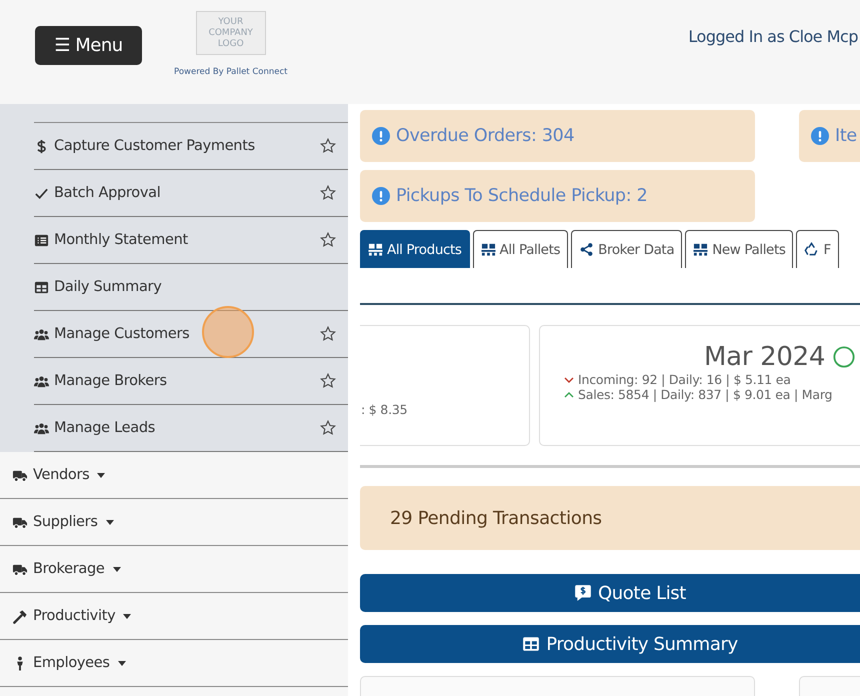  Describe the element at coordinates (705, 394) in the screenshot. I see `sales-stats: Sales: 5854 | Daily: 837 | $ 9.01 ea | Marg` at that location.